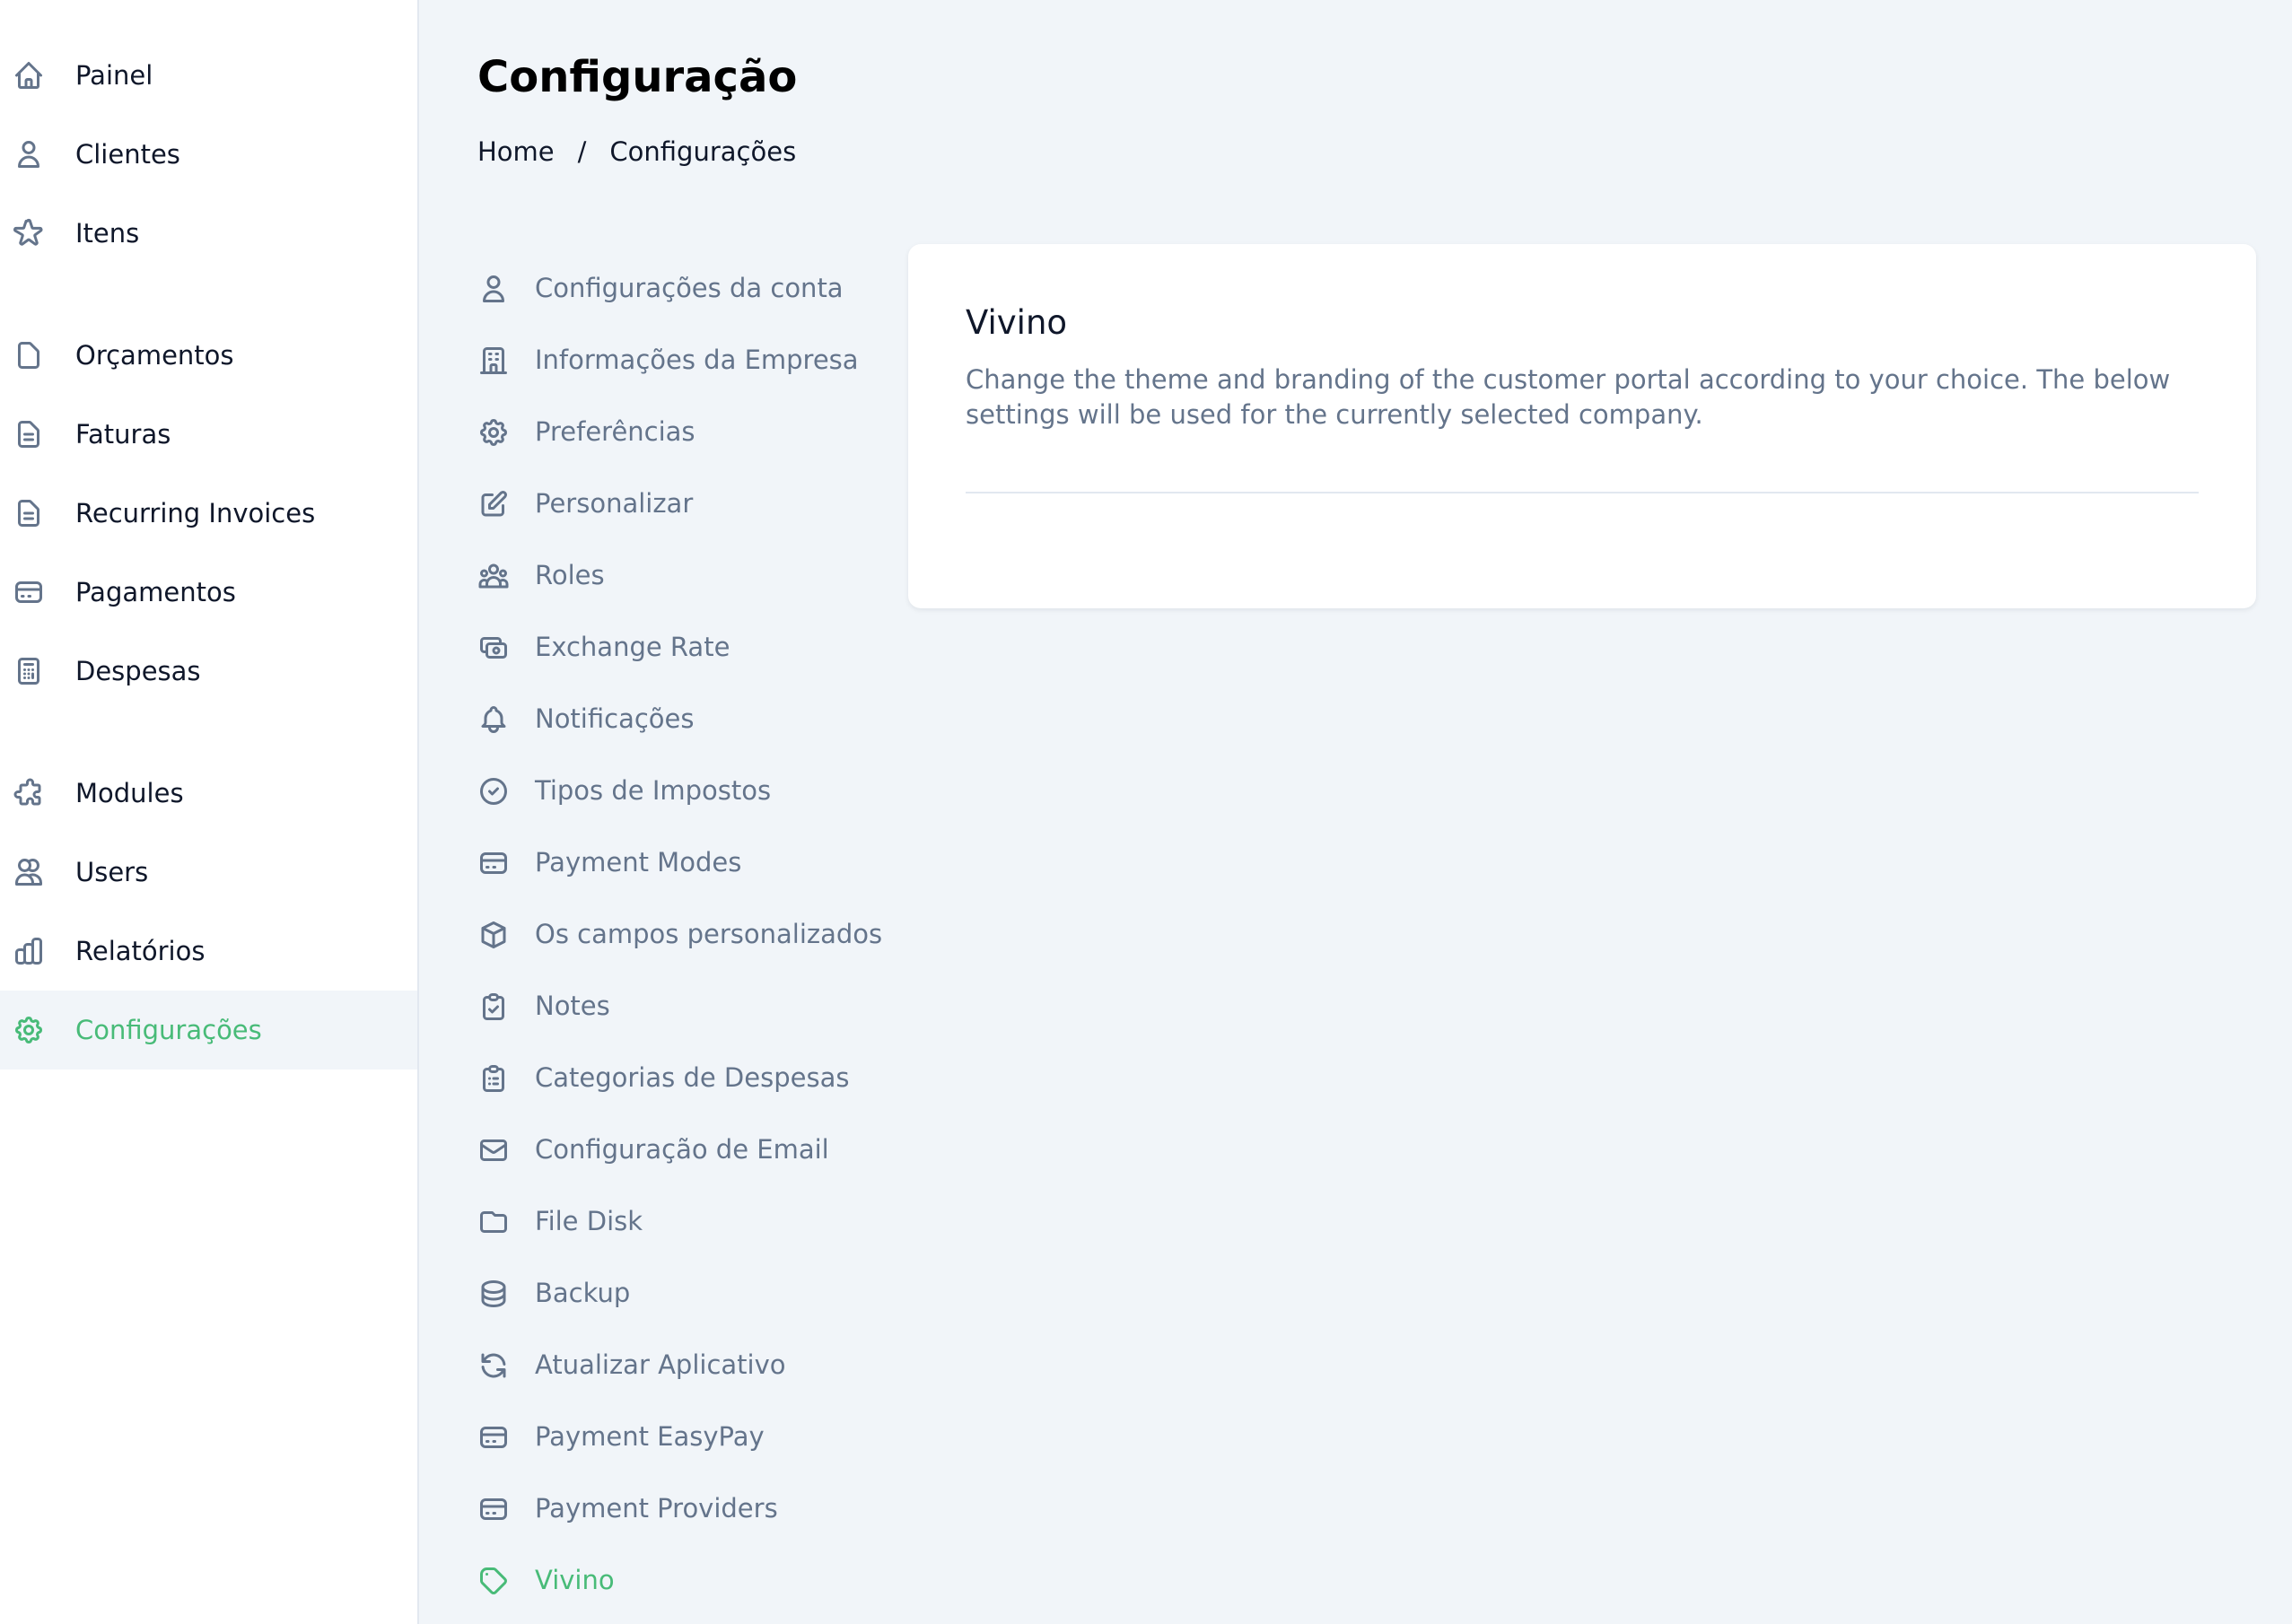  I want to click on settings-item-label: Backup, so click(583, 1293).